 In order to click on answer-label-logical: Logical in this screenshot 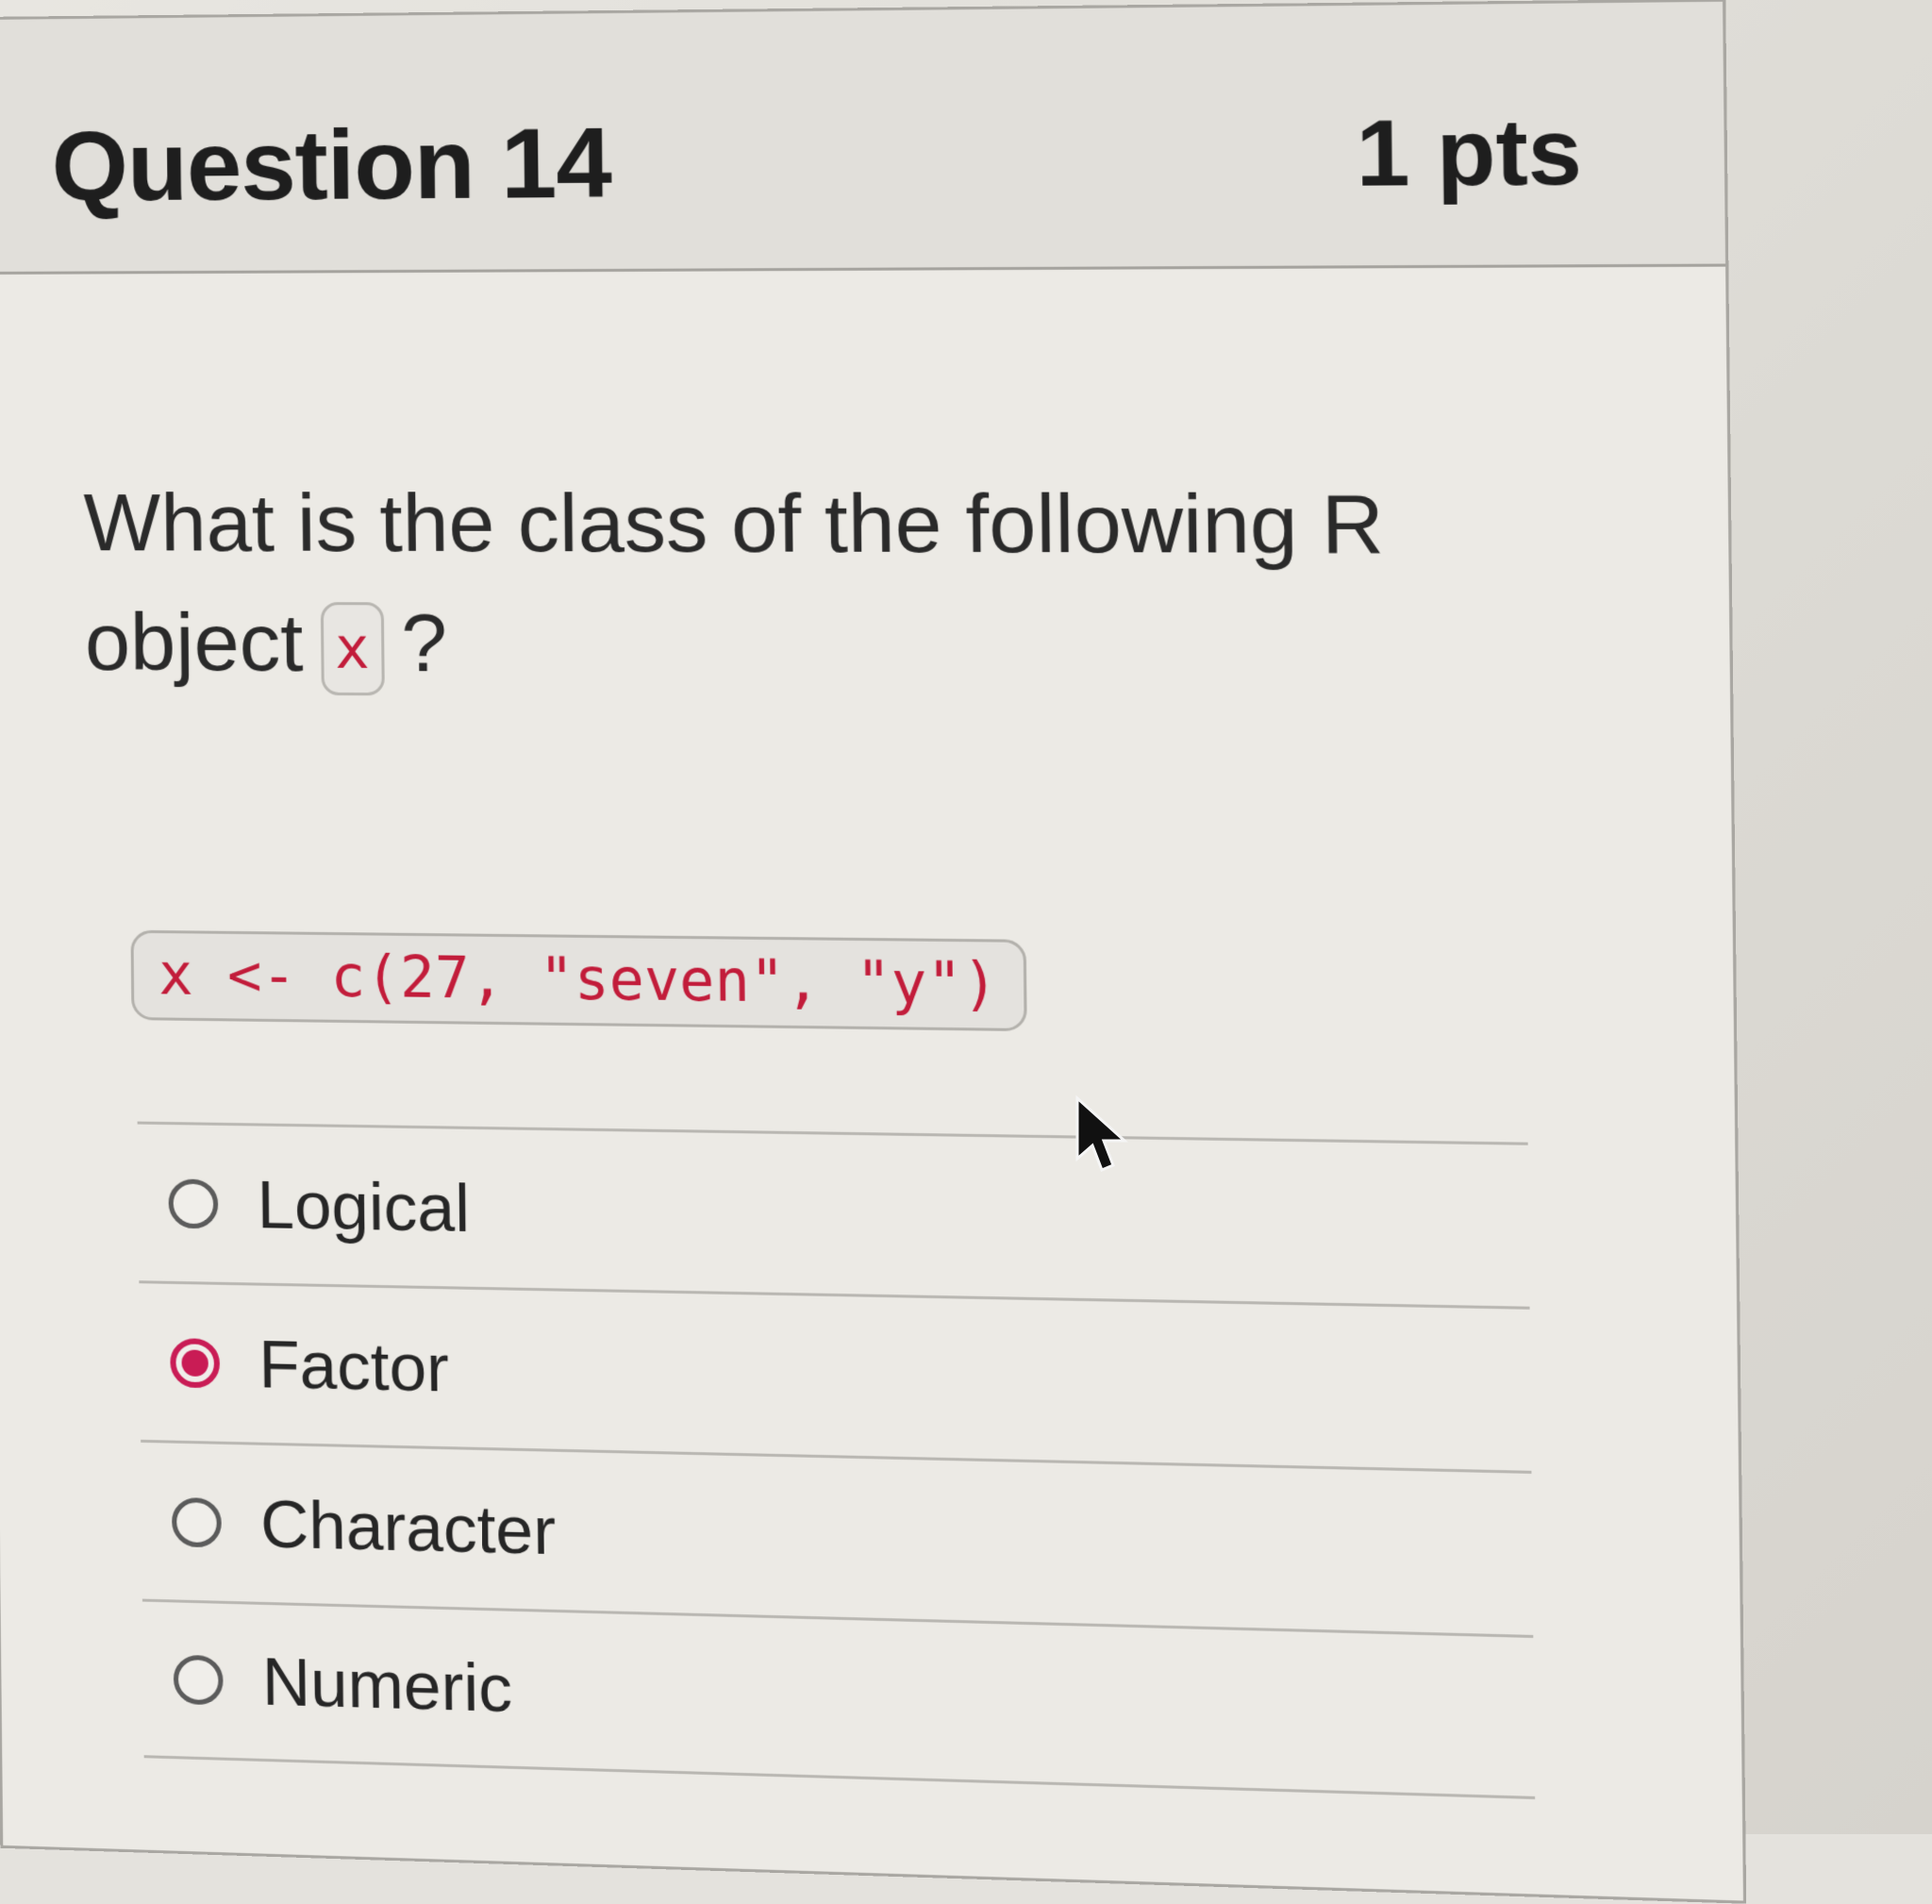, I will do `click(364, 1206)`.